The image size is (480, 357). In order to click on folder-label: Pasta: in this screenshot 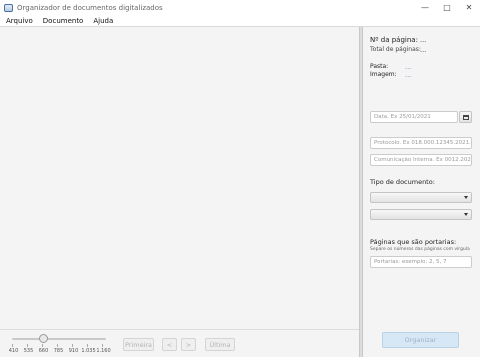, I will do `click(379, 66)`.